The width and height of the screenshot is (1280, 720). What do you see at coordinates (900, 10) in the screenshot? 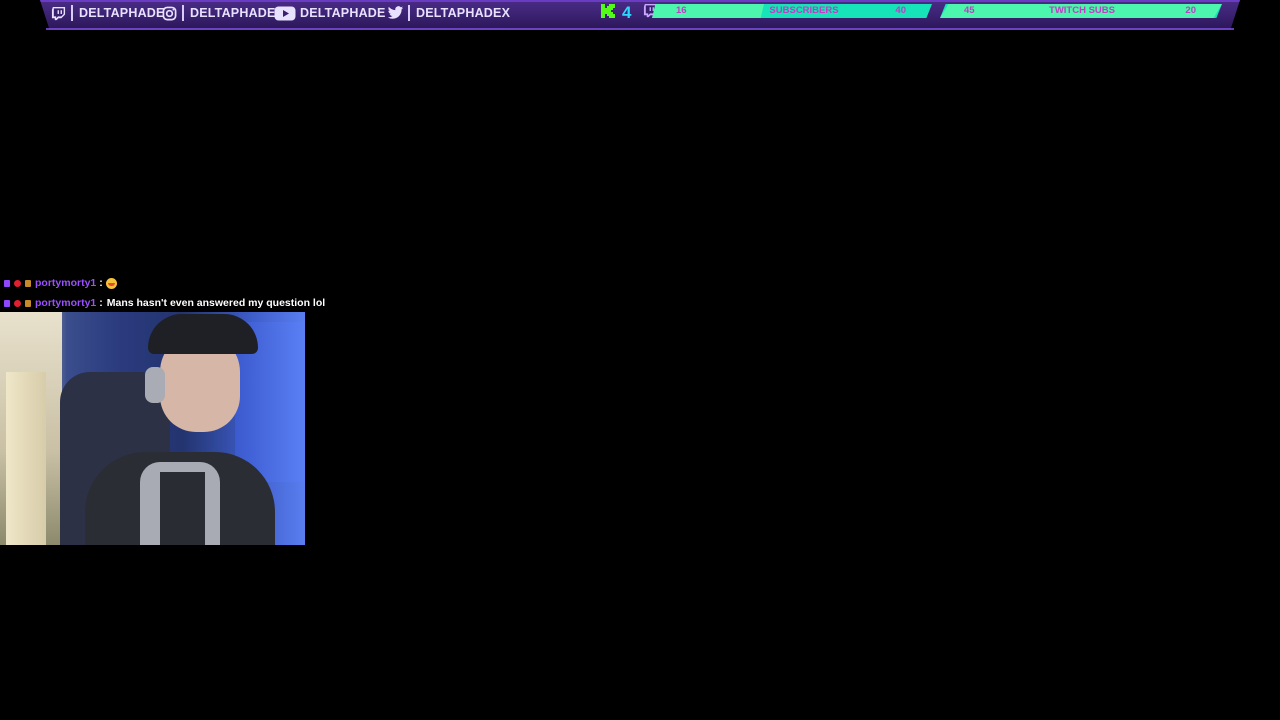
I see `goal-target: 40` at bounding box center [900, 10].